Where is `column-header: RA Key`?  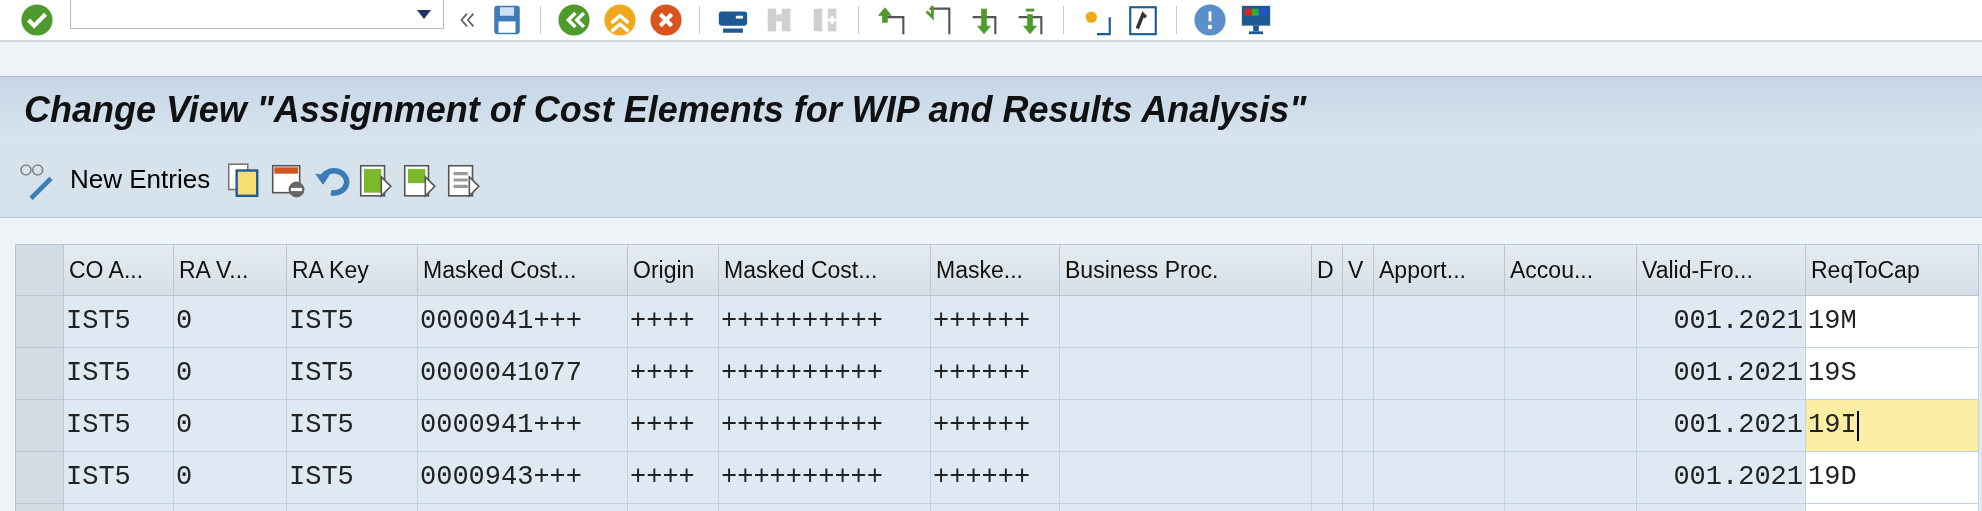
column-header: RA Key is located at coordinates (352, 270).